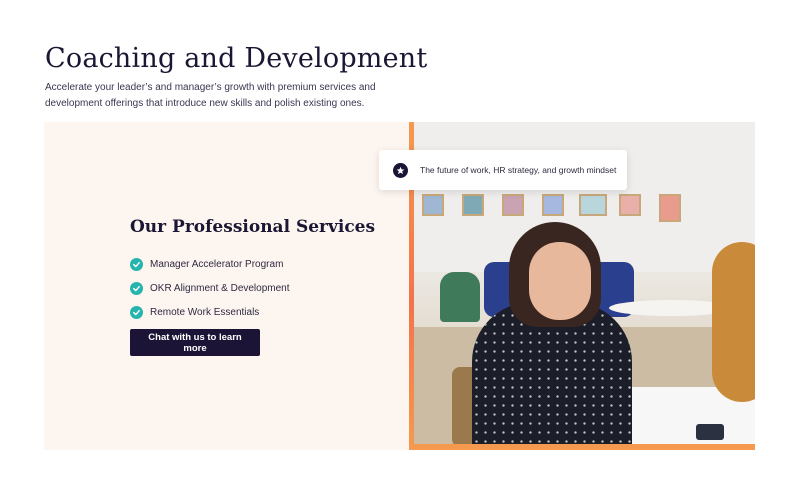 The height and width of the screenshot is (495, 800). What do you see at coordinates (220, 288) in the screenshot?
I see `service-label: OKR Alignment & Development` at bounding box center [220, 288].